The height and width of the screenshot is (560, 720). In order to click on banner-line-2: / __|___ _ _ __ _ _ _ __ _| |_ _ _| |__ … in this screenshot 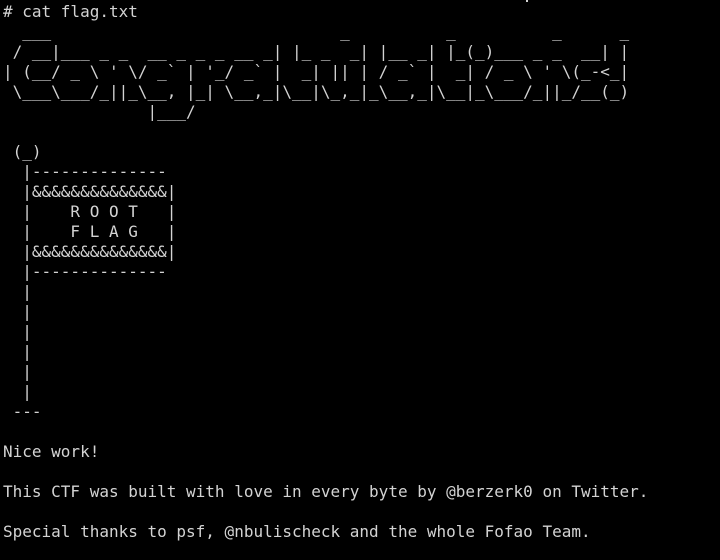, I will do `click(316, 51)`.